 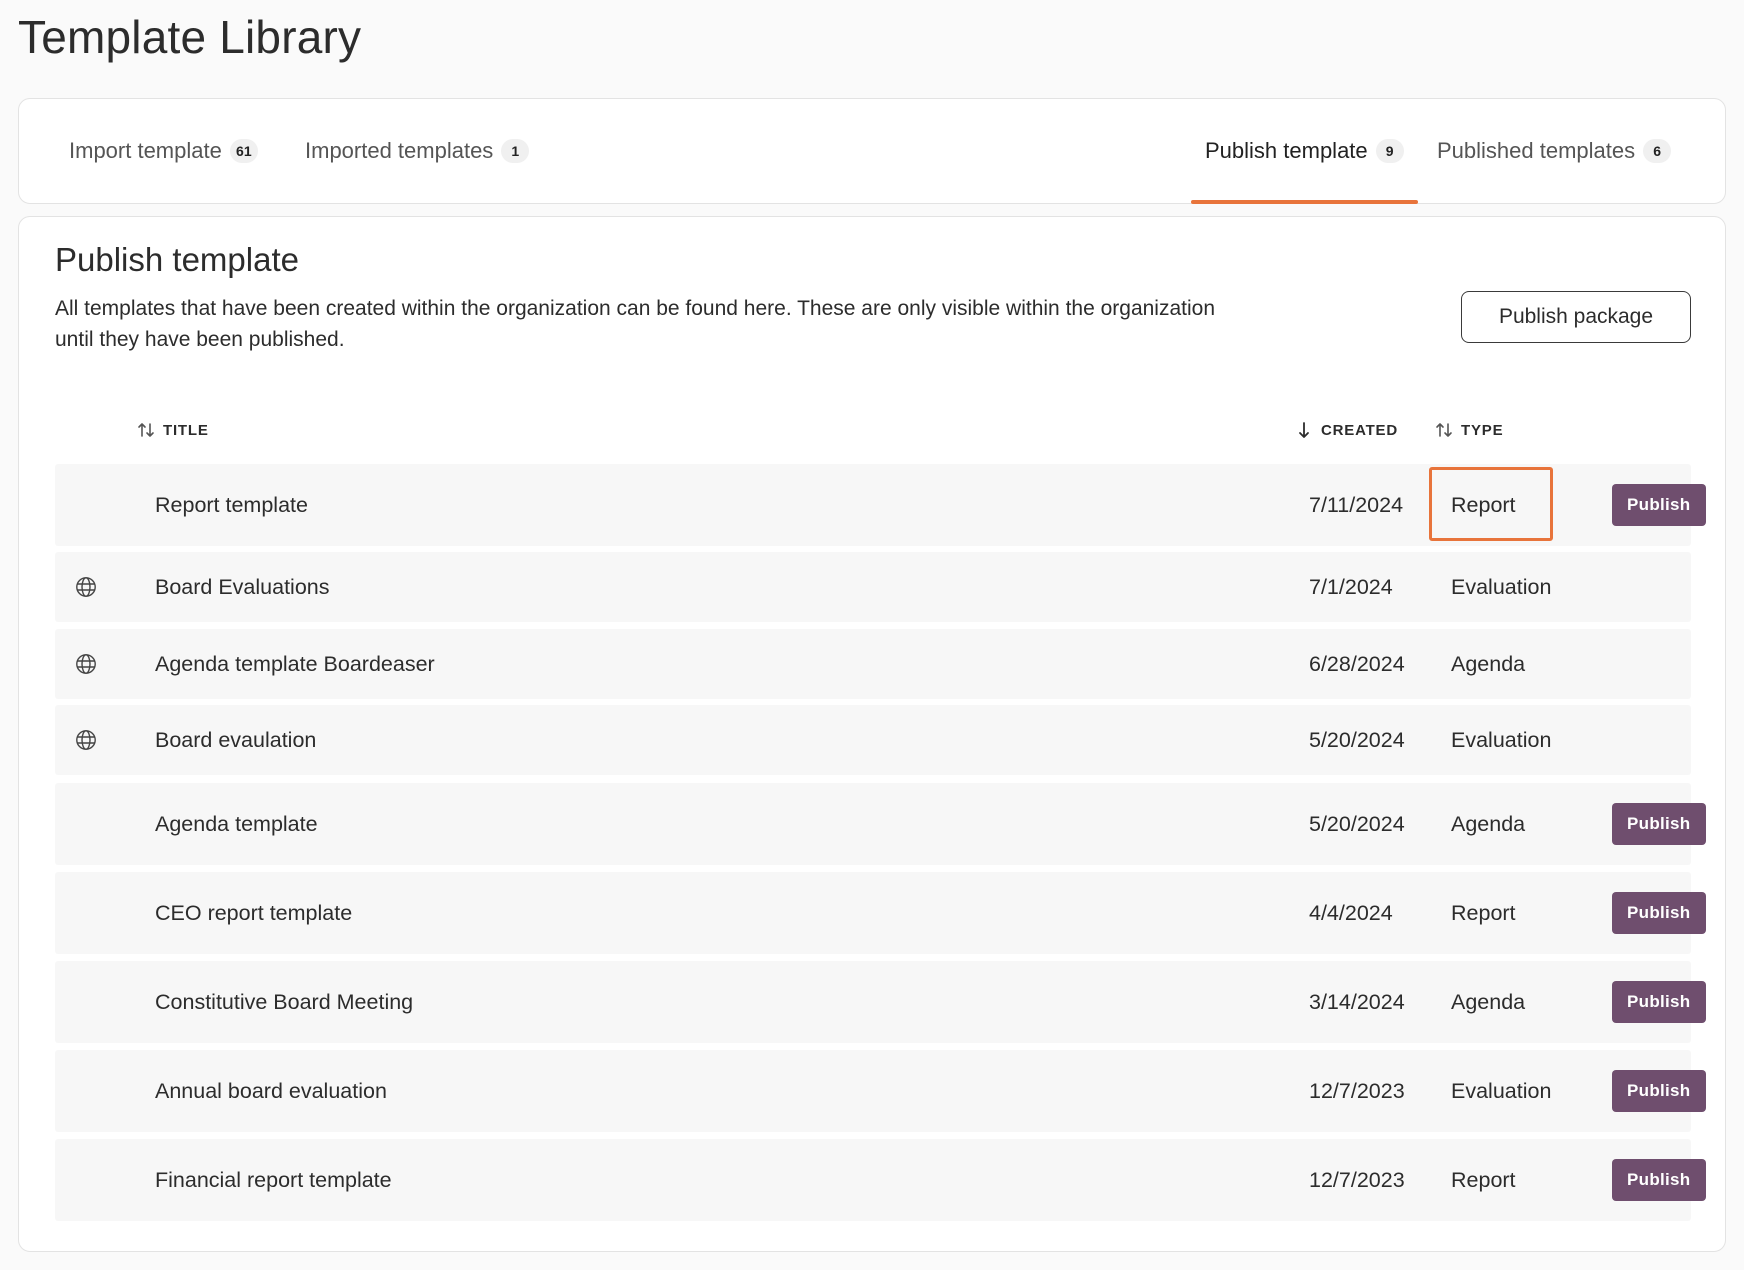 I want to click on tab-label: Published templates, so click(x=1536, y=150).